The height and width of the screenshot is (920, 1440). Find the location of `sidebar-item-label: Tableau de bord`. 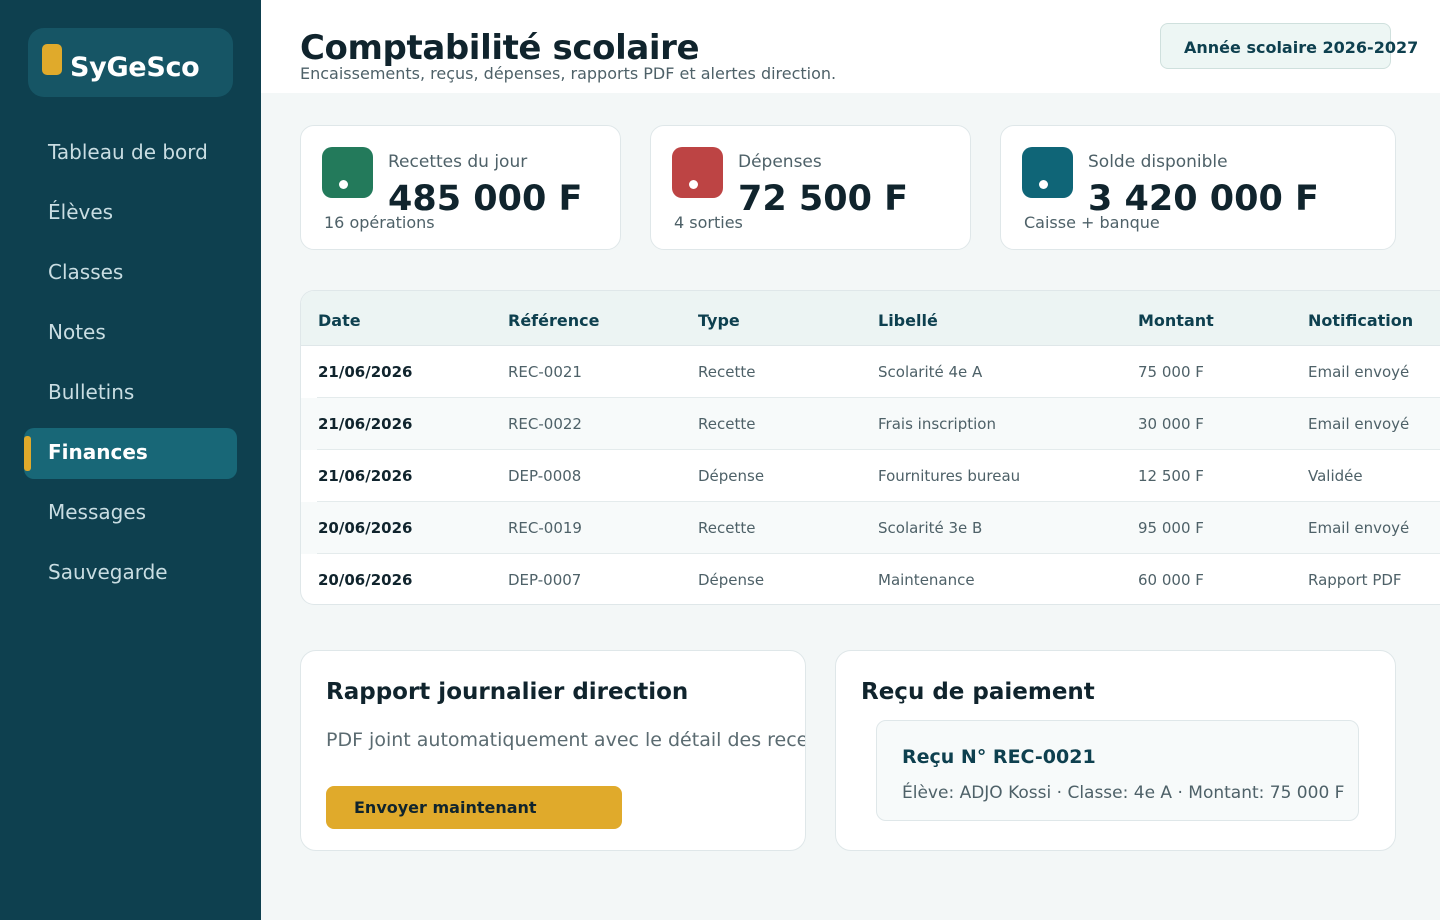

sidebar-item-label: Tableau de bord is located at coordinates (128, 152).